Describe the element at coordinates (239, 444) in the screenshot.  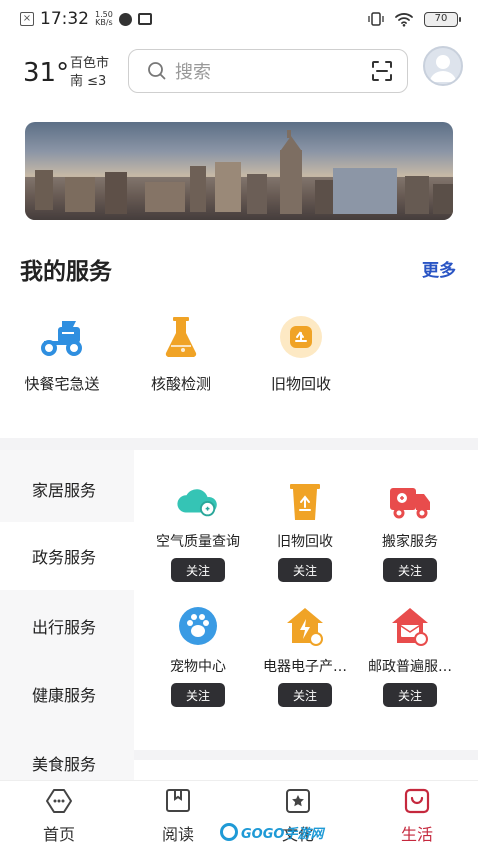
I see `section-divider` at that location.